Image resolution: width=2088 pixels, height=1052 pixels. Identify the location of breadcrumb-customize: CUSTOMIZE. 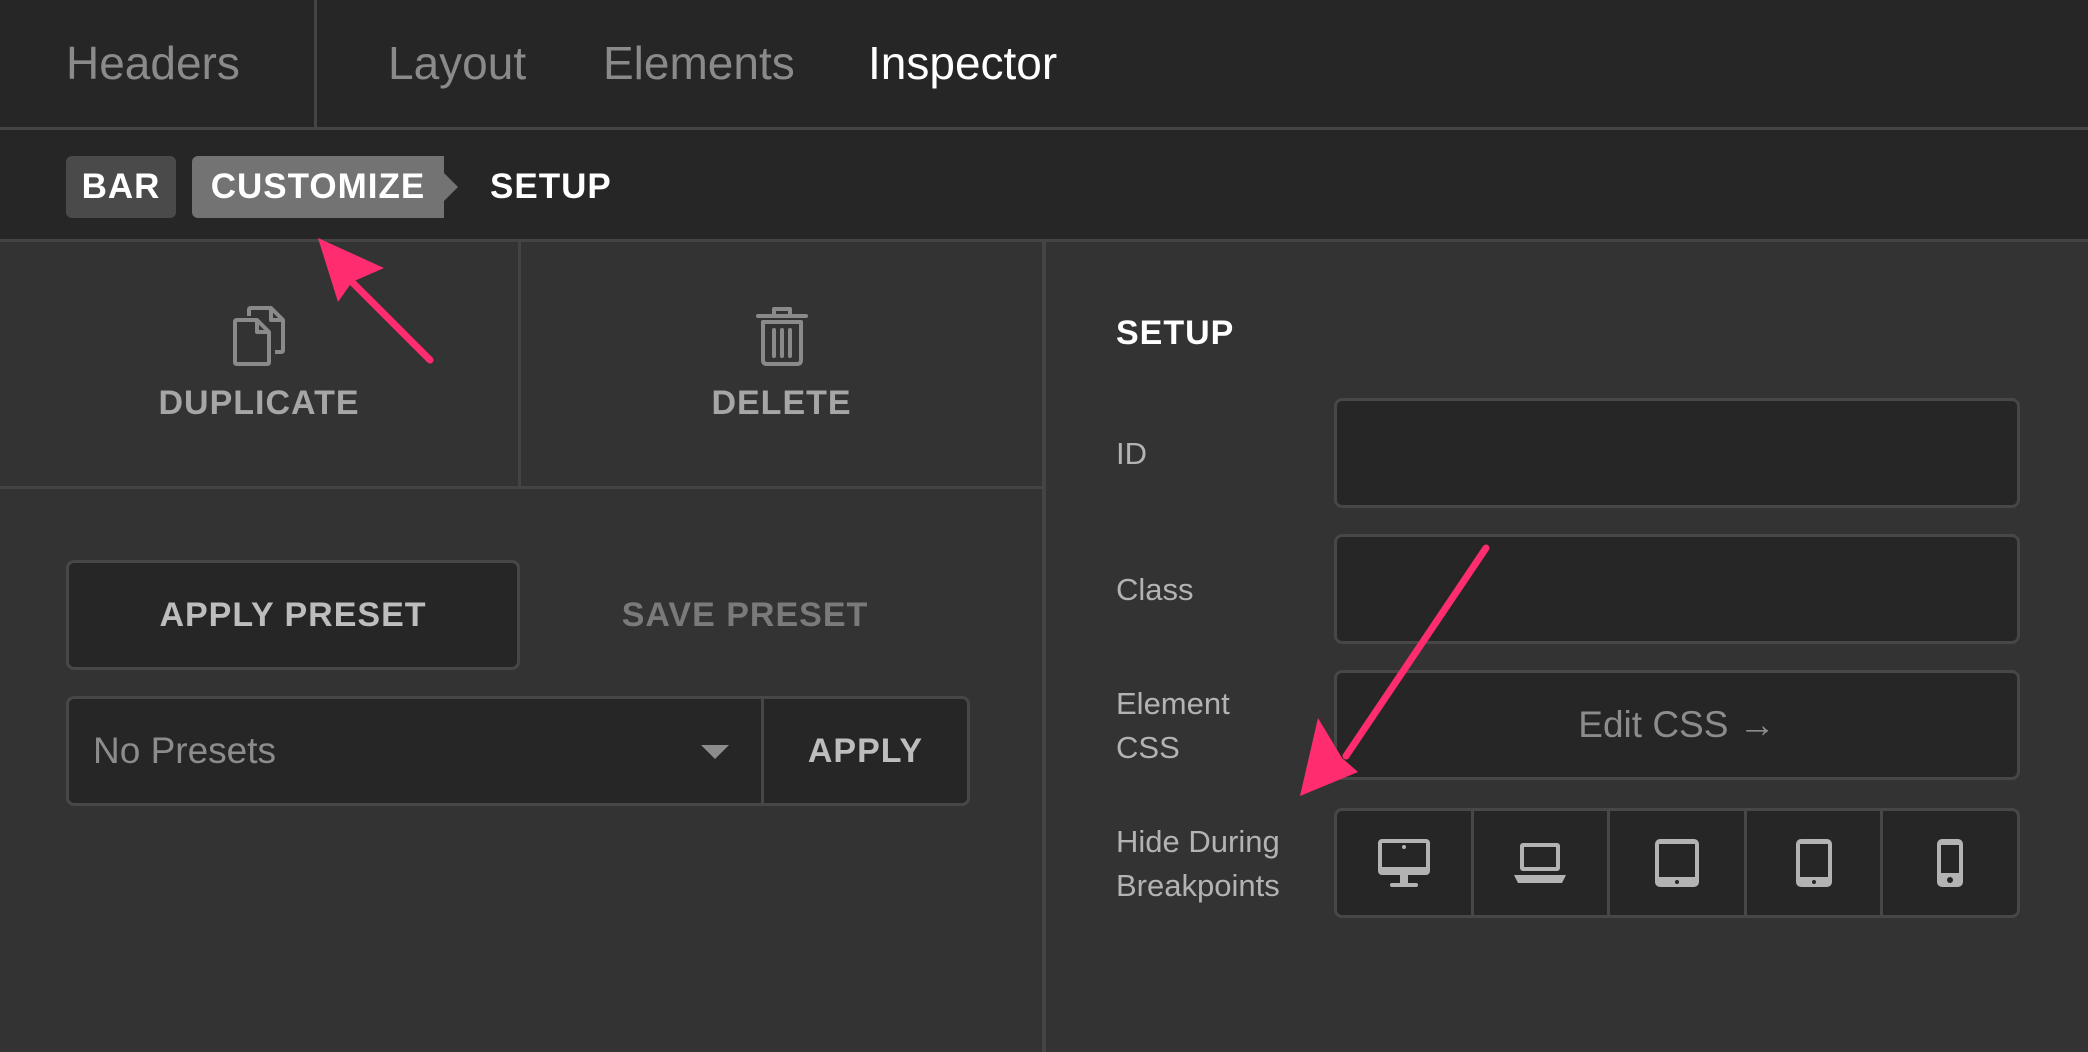
(325, 187).